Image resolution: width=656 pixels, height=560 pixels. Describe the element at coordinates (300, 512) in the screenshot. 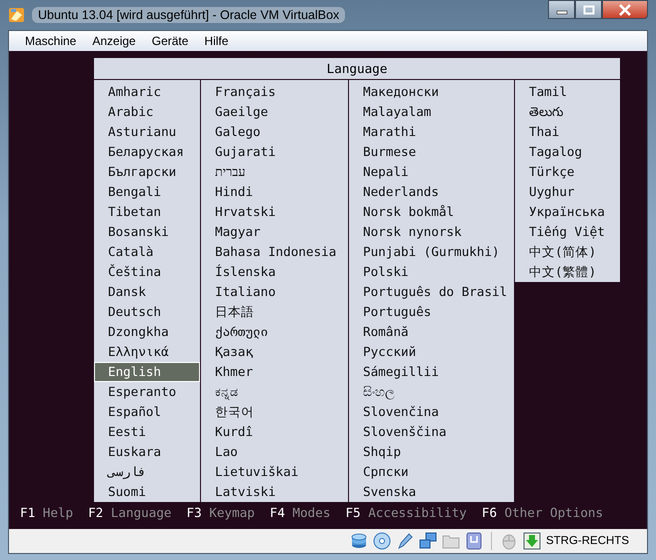

I see `function-key-hint: F4 Modes` at that location.